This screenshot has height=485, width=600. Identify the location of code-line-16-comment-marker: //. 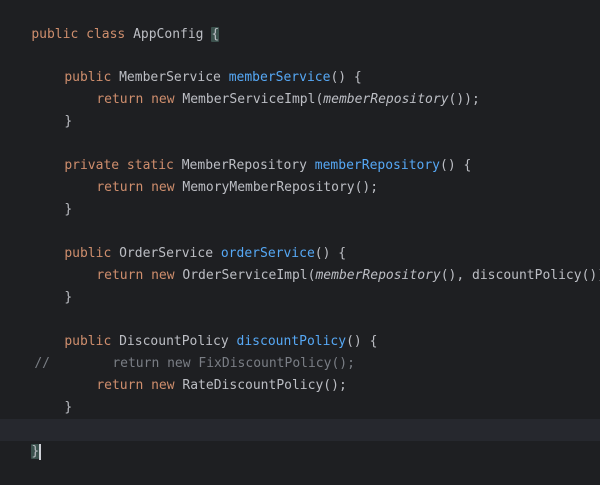
(26, 351).